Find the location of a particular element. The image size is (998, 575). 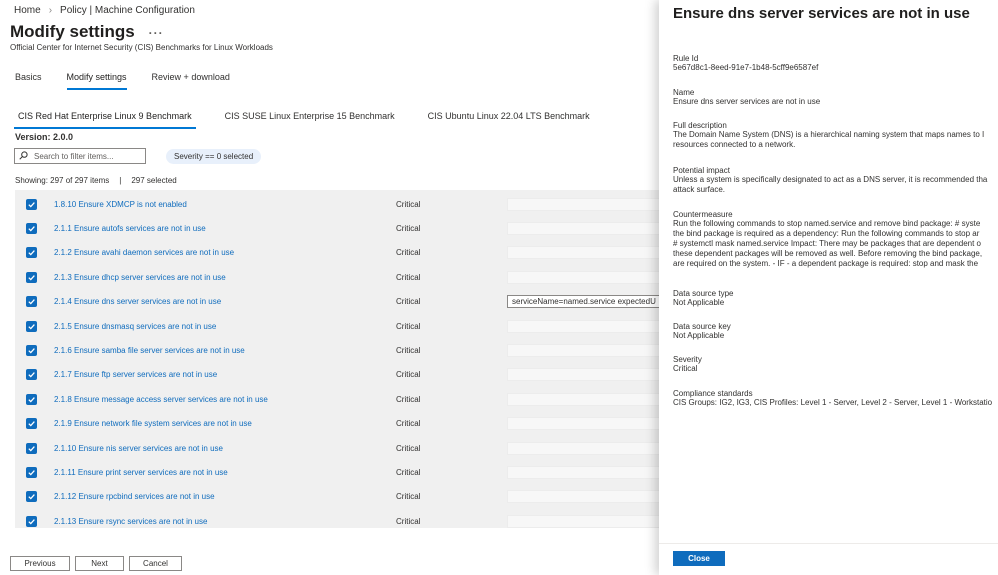

cancel-button: Cancel is located at coordinates (155, 563).